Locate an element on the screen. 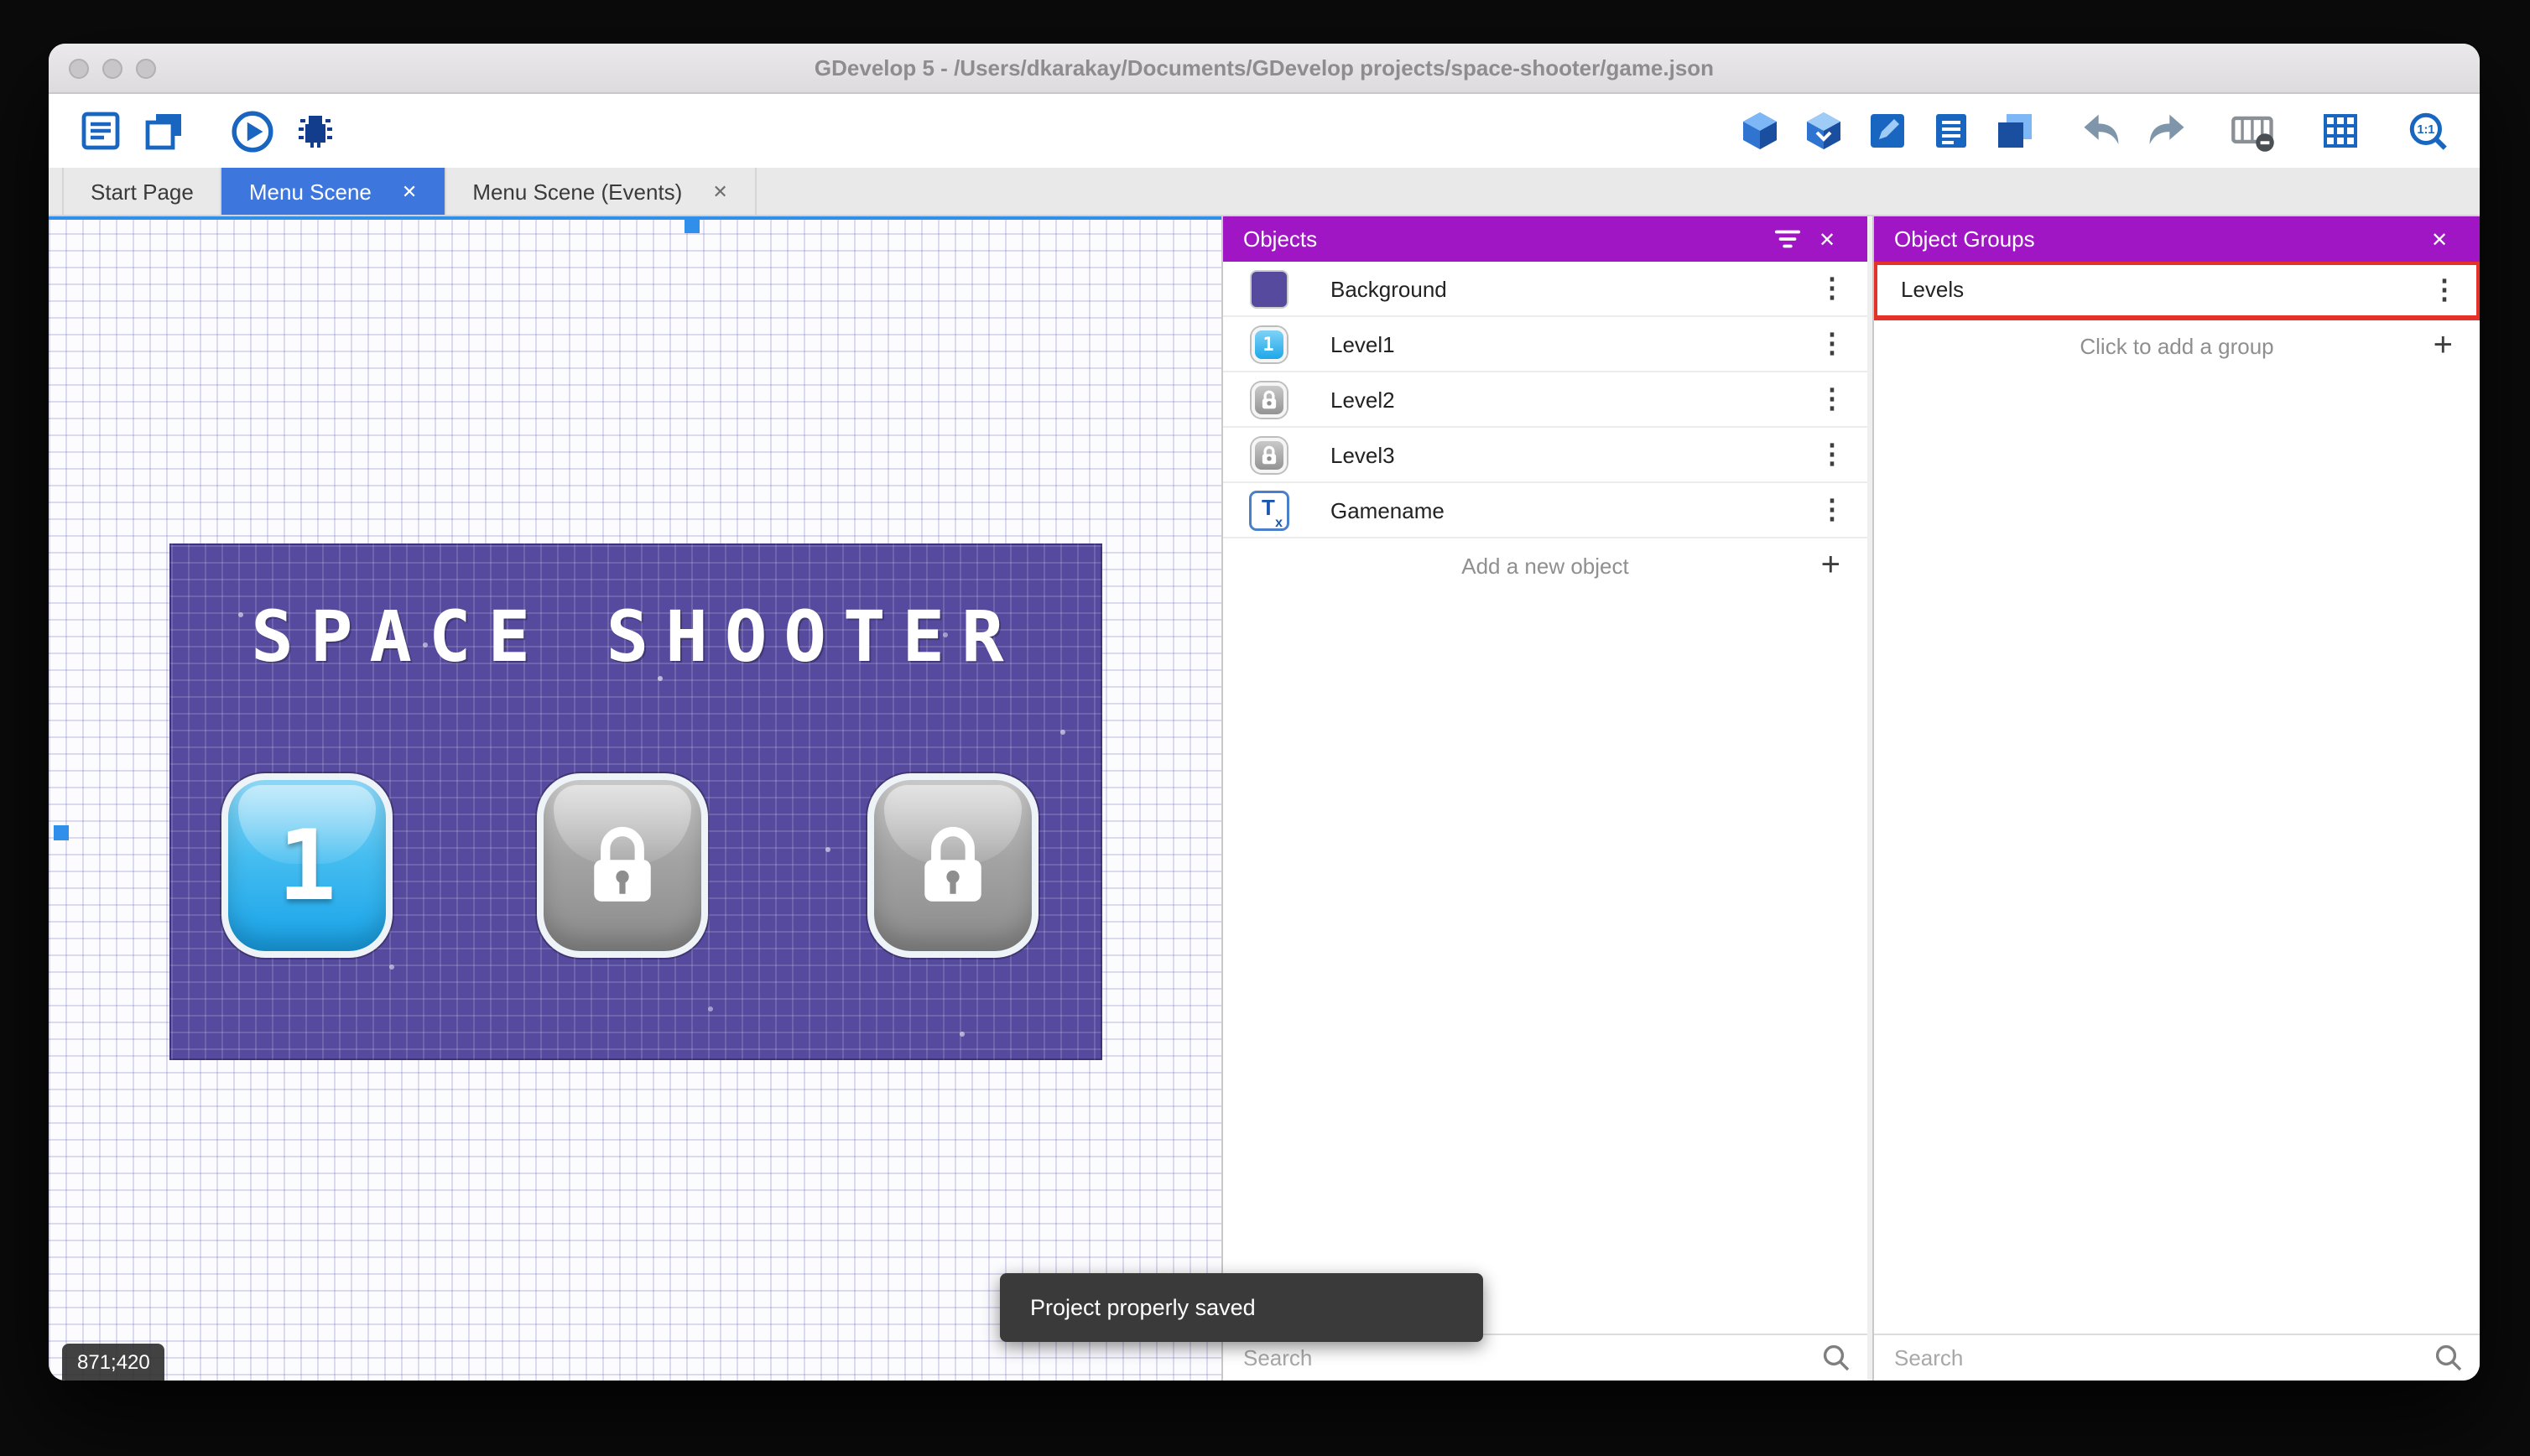  objects-panel-title: Objects is located at coordinates (1280, 239).